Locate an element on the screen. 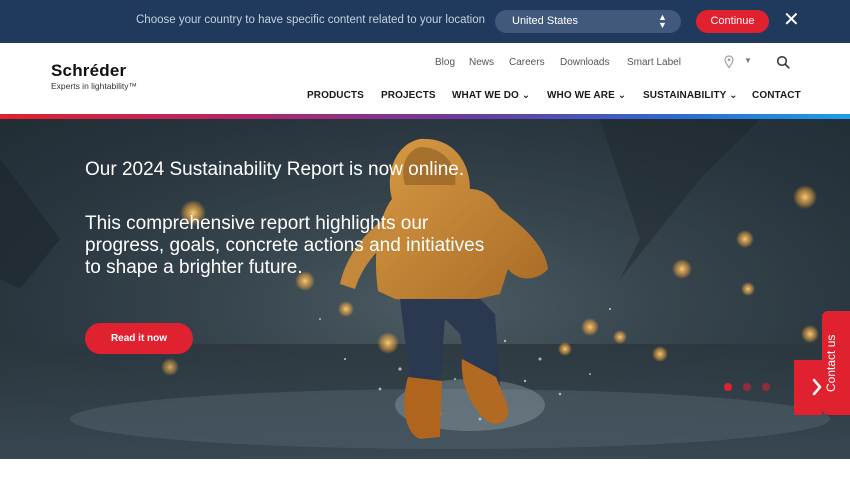  country-select: United States ▲ ▼ is located at coordinates (588, 21).